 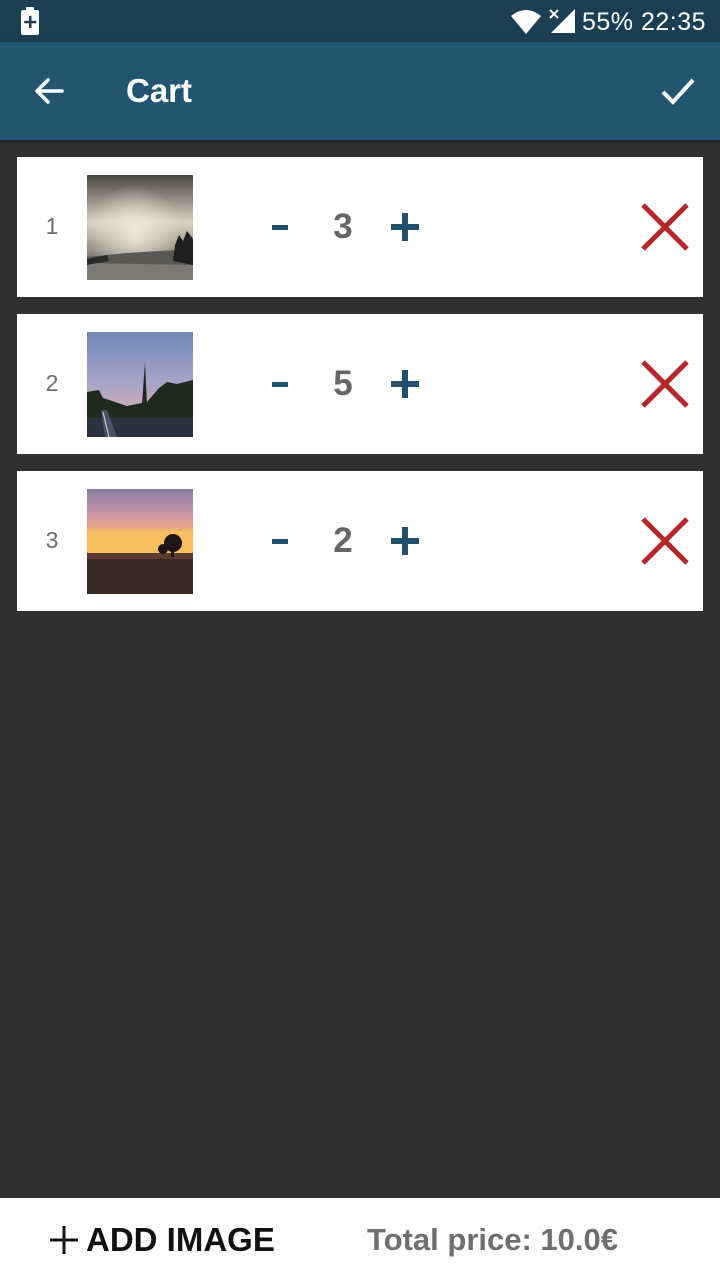 I want to click on add-image-label: ADD IMAGE, so click(x=180, y=1239).